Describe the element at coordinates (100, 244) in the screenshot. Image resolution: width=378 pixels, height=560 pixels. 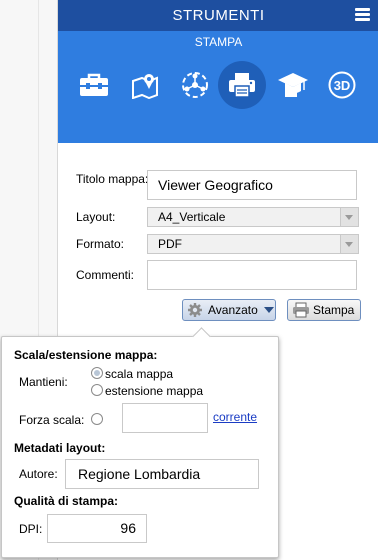
I see `format-label: Formato:` at that location.